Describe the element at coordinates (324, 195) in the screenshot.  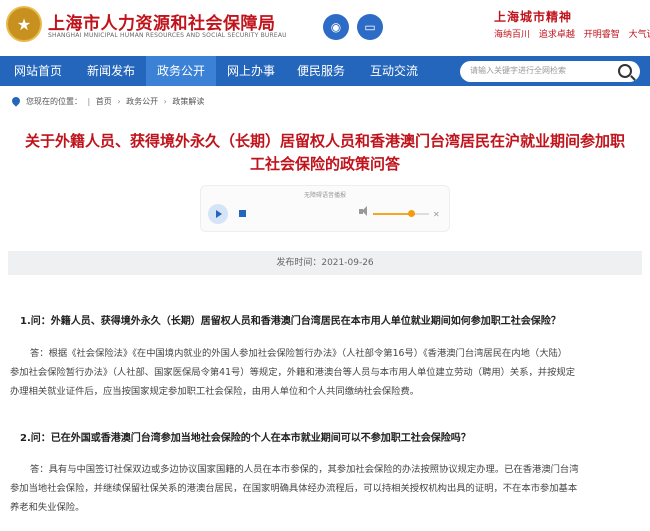
I see `player-label: 无障碍语音播报` at that location.